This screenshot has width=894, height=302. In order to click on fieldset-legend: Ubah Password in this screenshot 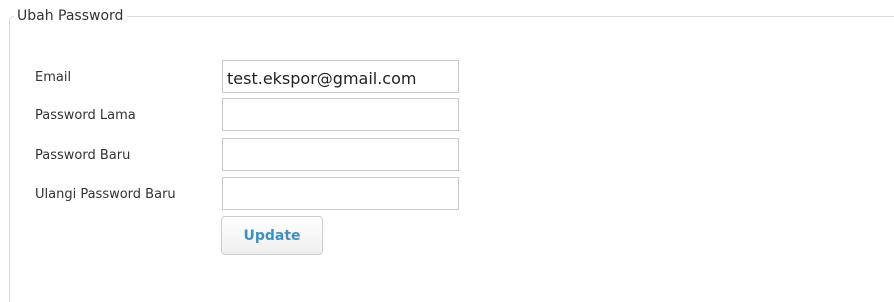, I will do `click(71, 16)`.